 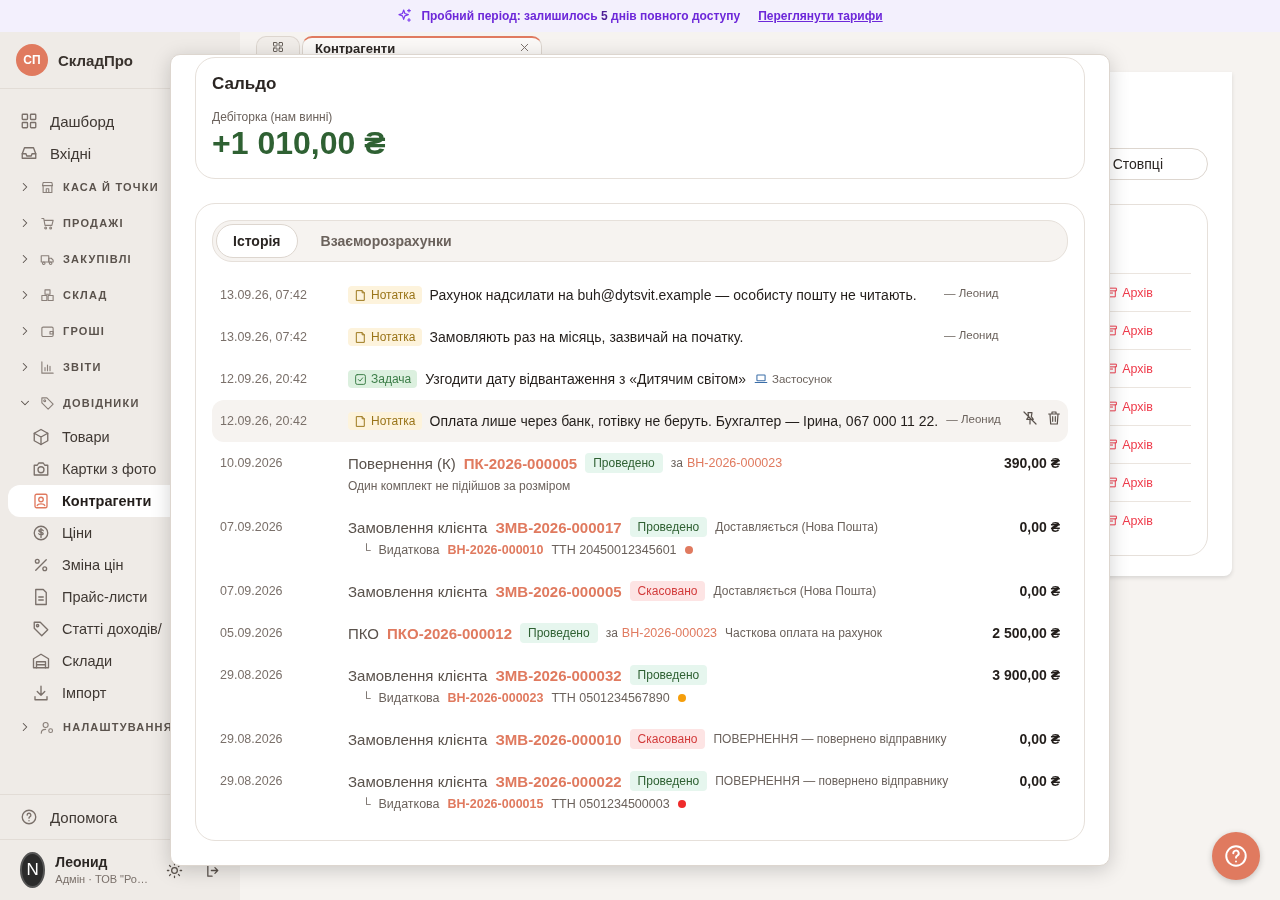 I want to click on history-row: 12.09.26, 20:42 Нотатка Оплата лише через банк, готівку не беруть. Бухгалтер — Ірина, 067 000 11 22. — Леонид, so click(x=640, y=421).